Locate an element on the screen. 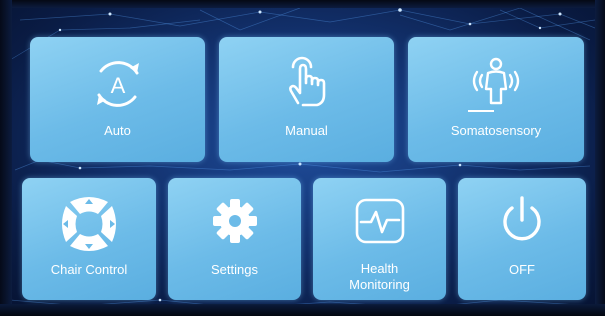 The width and height of the screenshot is (605, 316). screen-bezel-top is located at coordinates (302, 4).